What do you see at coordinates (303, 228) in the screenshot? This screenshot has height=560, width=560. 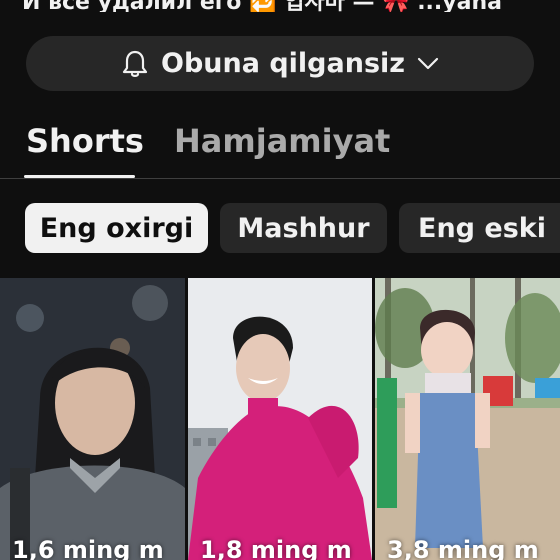 I see `chip-popular: Mashhur` at bounding box center [303, 228].